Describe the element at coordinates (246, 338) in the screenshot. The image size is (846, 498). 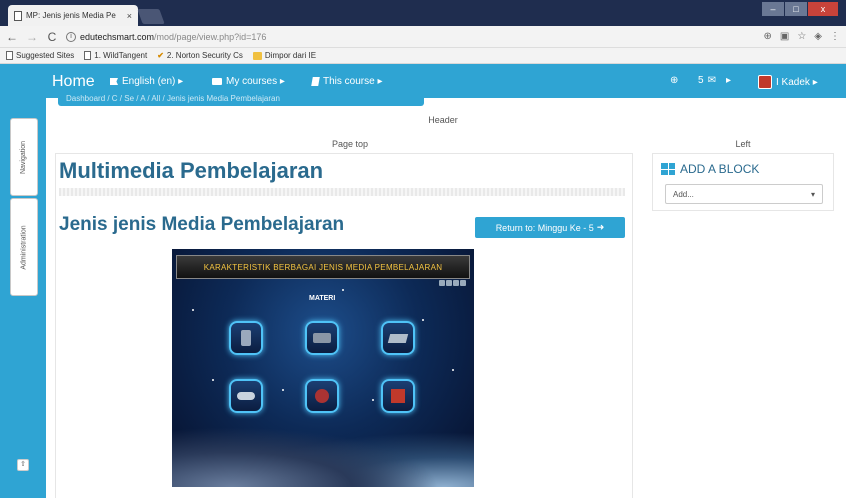
I see `media-print-icon` at that location.